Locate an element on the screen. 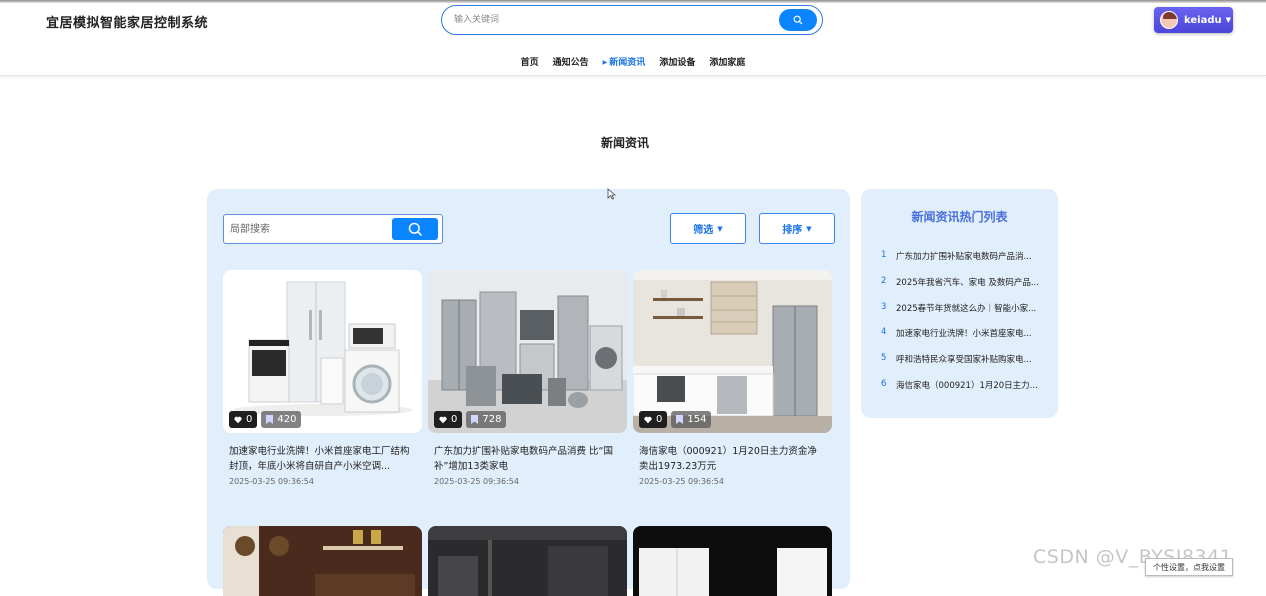 This screenshot has width=1266, height=596. main-nav: 首页 通知公告 新闻资讯 添加设备 添加家庭 is located at coordinates (633, 61).